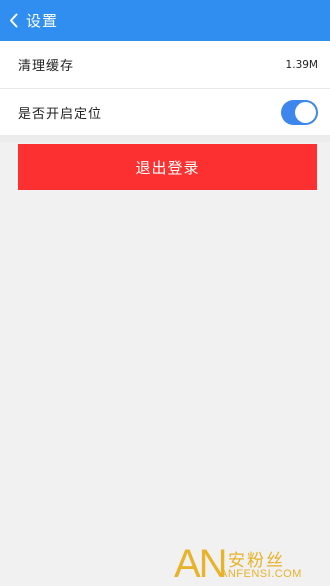  What do you see at coordinates (60, 114) in the screenshot?
I see `location-label: 是否开启定位` at bounding box center [60, 114].